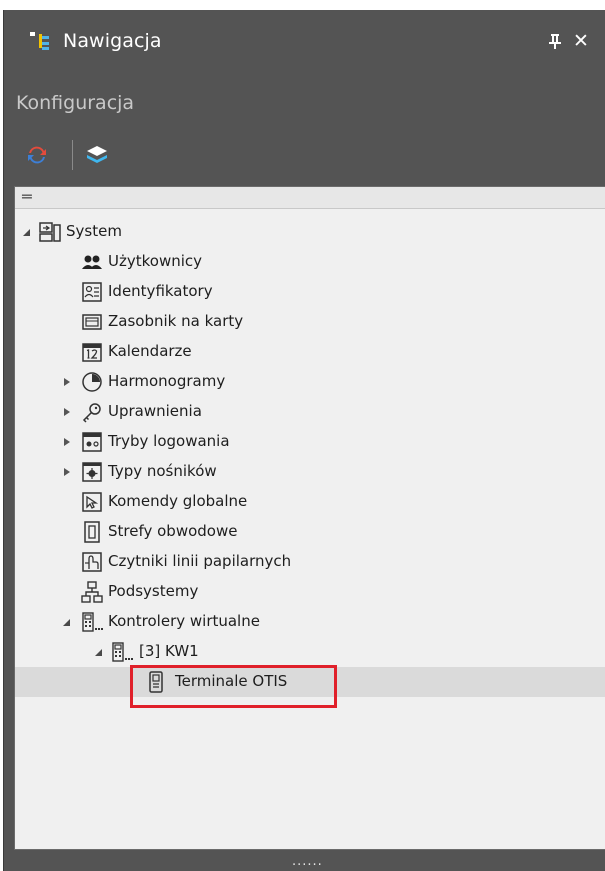 This screenshot has height=871, width=605. What do you see at coordinates (92, 472) in the screenshot?
I see `media-type-icon` at bounding box center [92, 472].